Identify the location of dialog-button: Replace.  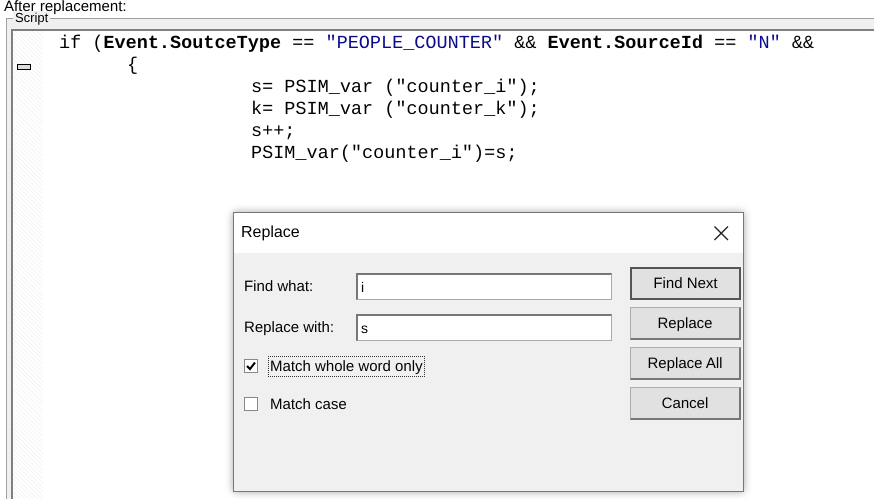
(685, 323).